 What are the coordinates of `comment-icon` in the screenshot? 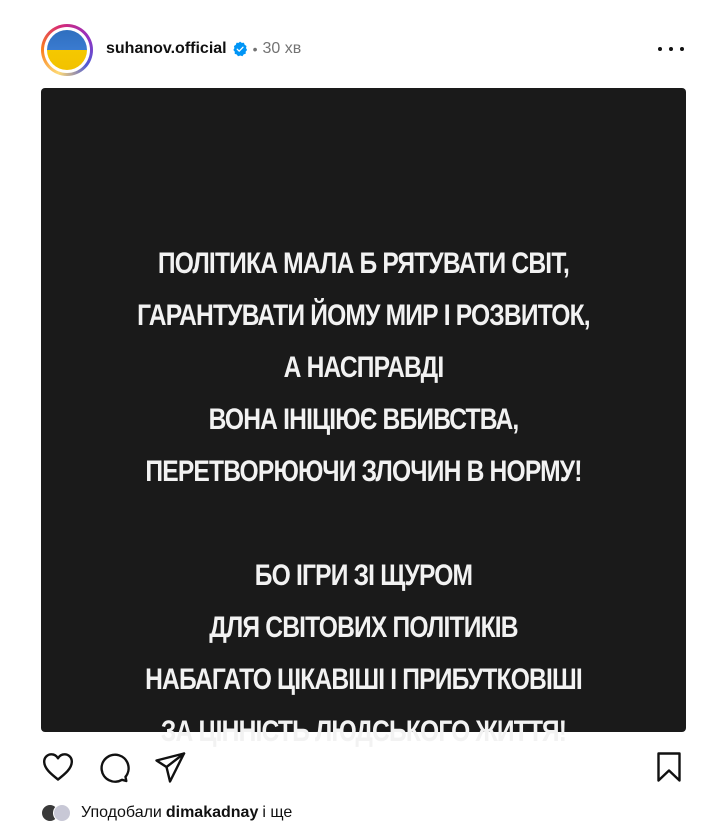 It's located at (113, 767).